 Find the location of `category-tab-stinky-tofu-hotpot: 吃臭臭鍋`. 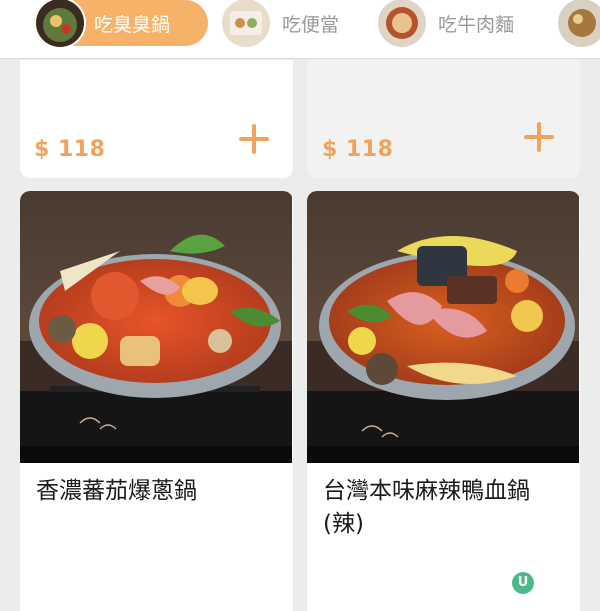

category-tab-stinky-tofu-hotpot: 吃臭臭鍋 is located at coordinates (121, 24).